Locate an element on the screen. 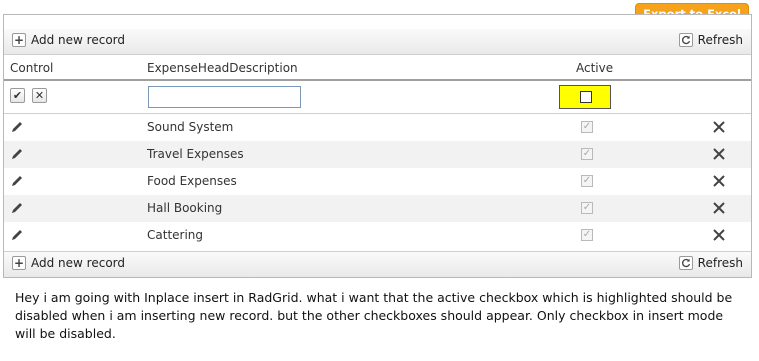  table-row: Sound System ✓ is located at coordinates (377, 127).